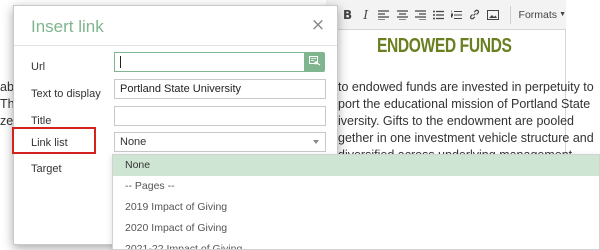 The height and width of the screenshot is (250, 600). What do you see at coordinates (365, 15) in the screenshot?
I see `italic-button: I` at bounding box center [365, 15].